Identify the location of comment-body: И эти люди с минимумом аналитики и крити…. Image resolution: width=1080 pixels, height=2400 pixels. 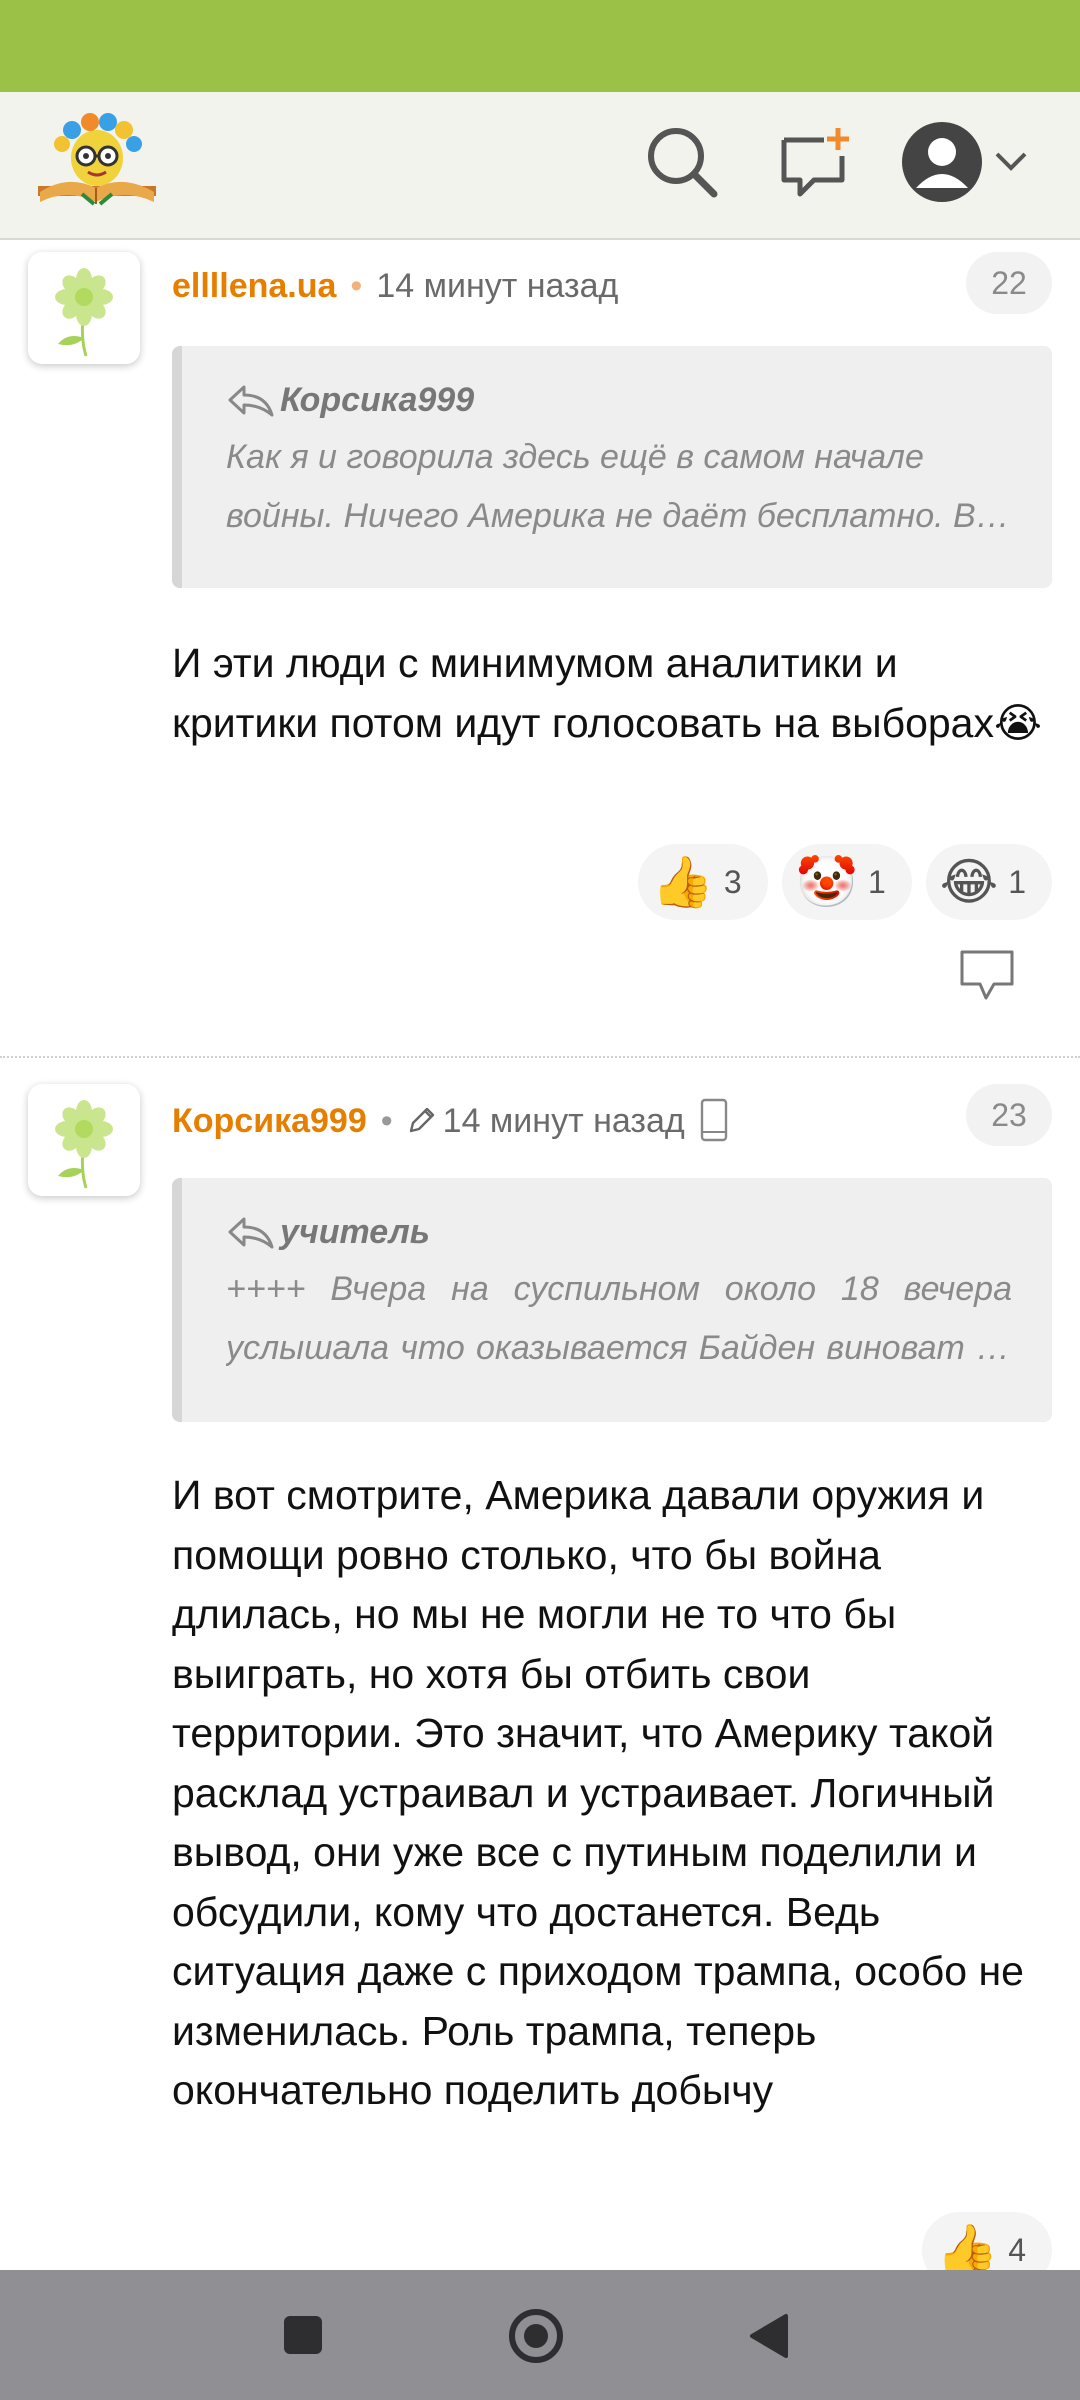
(607, 693).